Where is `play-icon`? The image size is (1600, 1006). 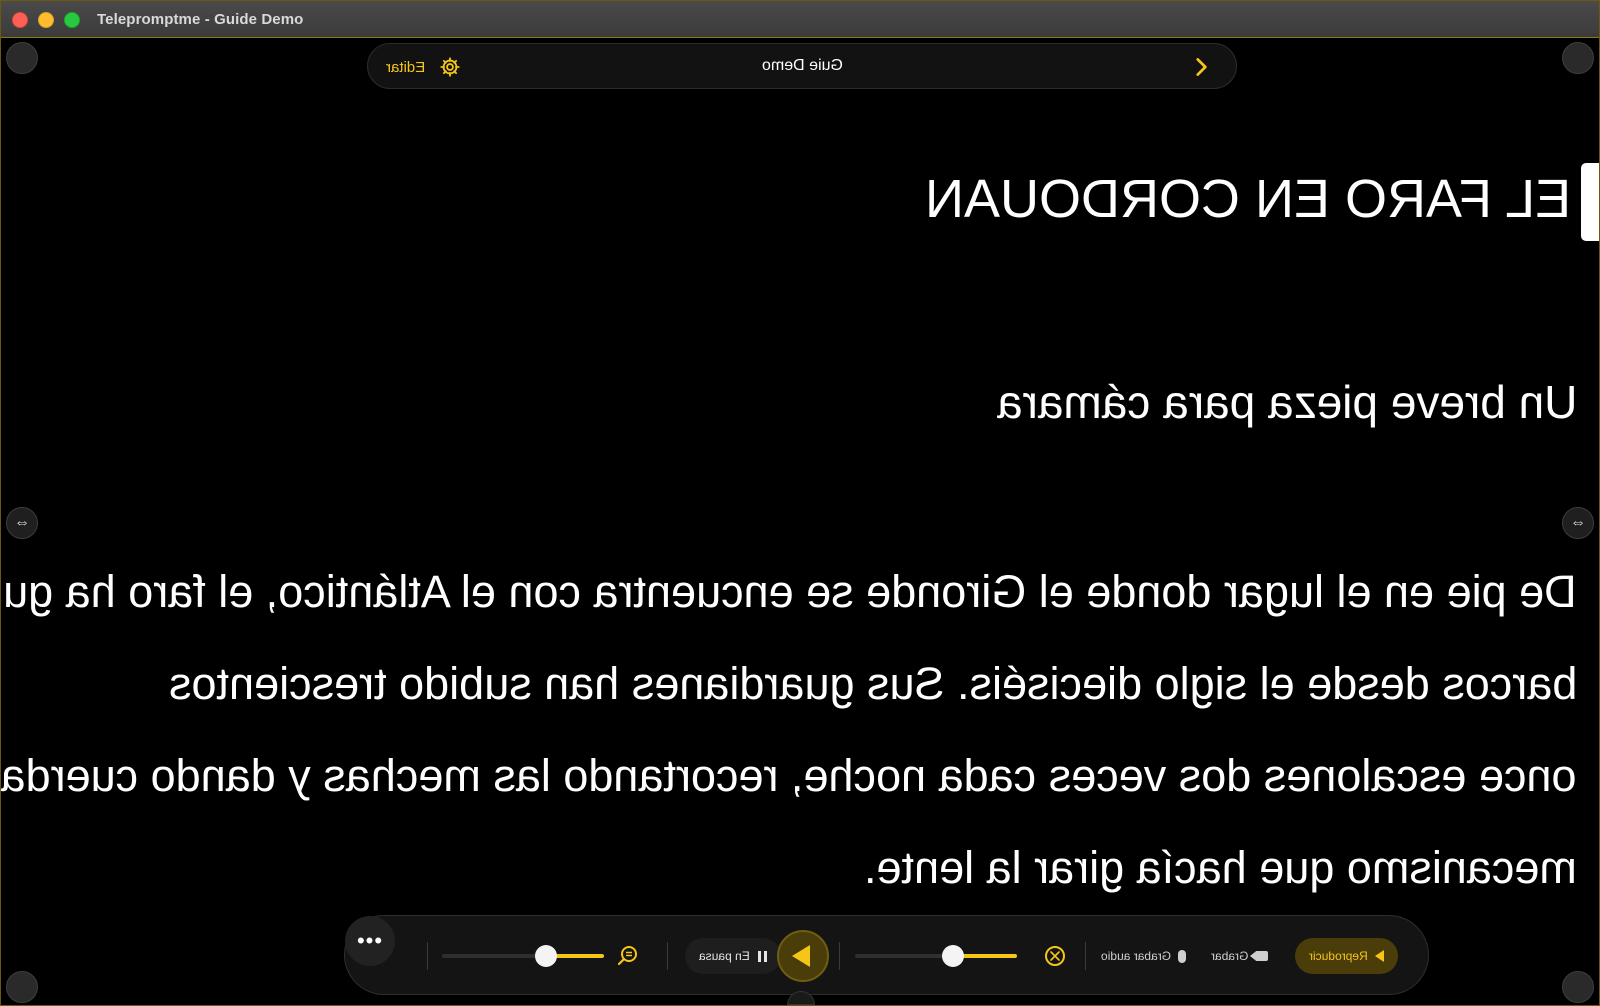 play-icon is located at coordinates (801, 956).